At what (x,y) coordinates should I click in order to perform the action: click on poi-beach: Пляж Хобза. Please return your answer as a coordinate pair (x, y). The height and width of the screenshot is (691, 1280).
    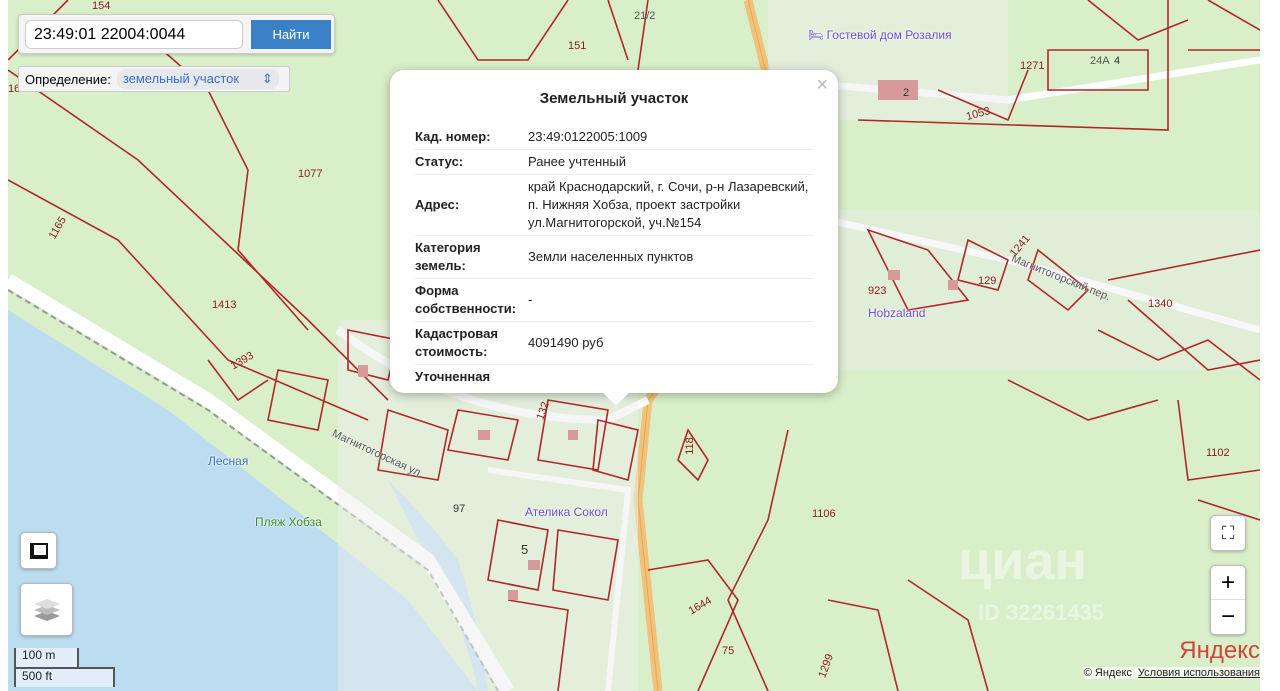
    Looking at the image, I should click on (288, 522).